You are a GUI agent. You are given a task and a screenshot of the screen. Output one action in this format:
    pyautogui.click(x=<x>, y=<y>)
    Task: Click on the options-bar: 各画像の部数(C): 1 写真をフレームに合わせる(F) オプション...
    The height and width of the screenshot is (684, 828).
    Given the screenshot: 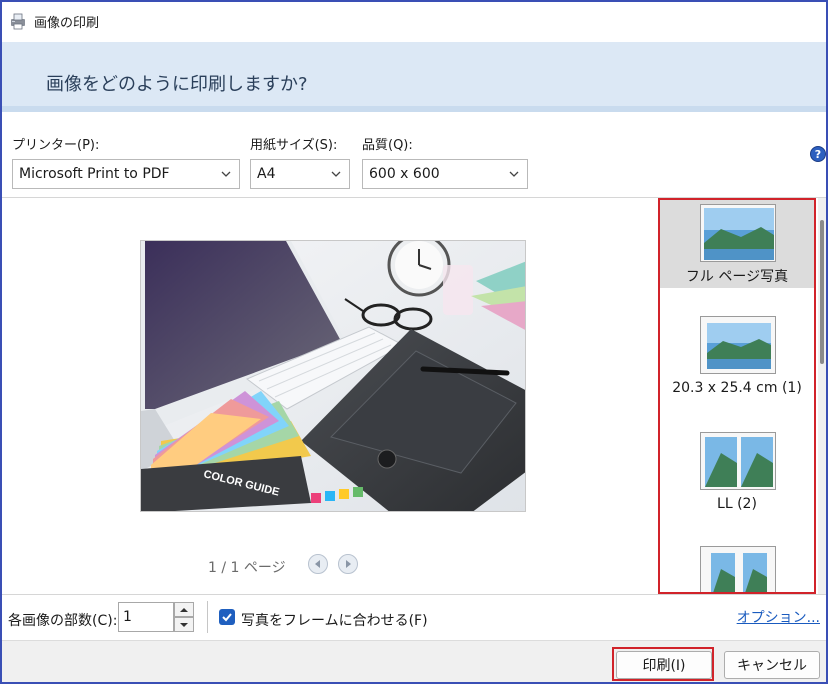 What is the action you would take?
    pyautogui.click(x=414, y=617)
    